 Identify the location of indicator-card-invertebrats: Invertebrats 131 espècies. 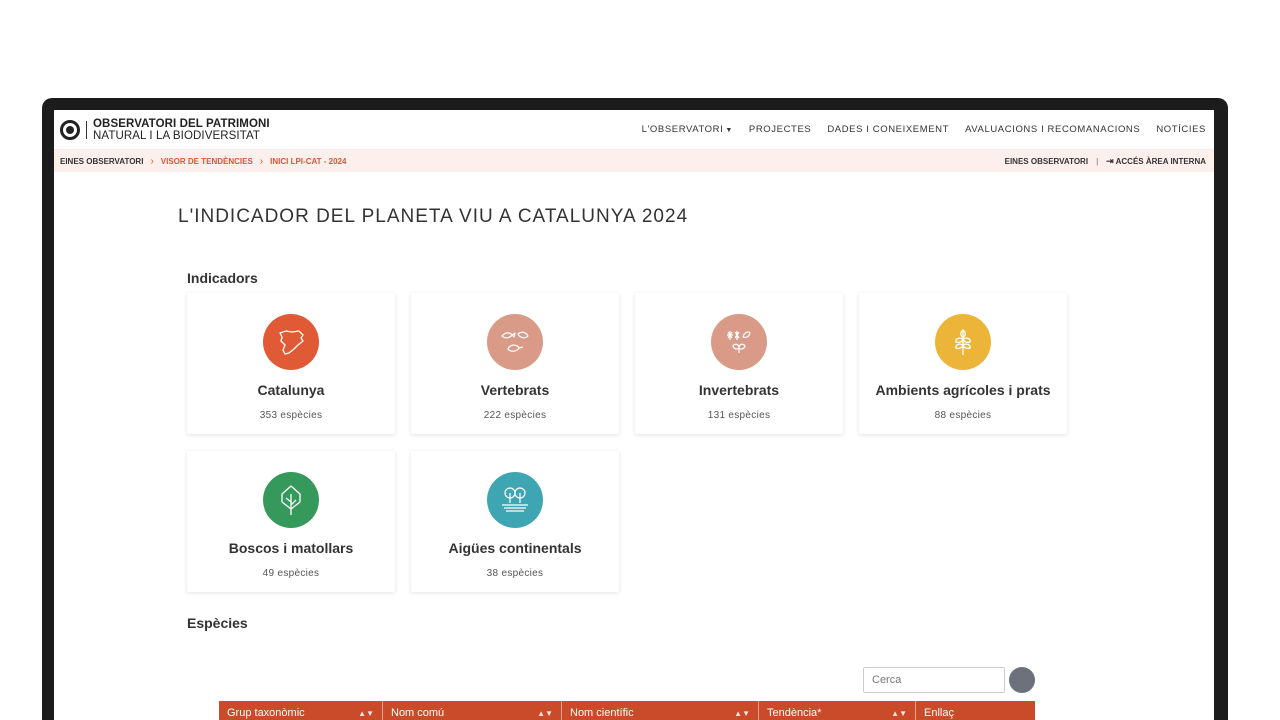
(739, 363).